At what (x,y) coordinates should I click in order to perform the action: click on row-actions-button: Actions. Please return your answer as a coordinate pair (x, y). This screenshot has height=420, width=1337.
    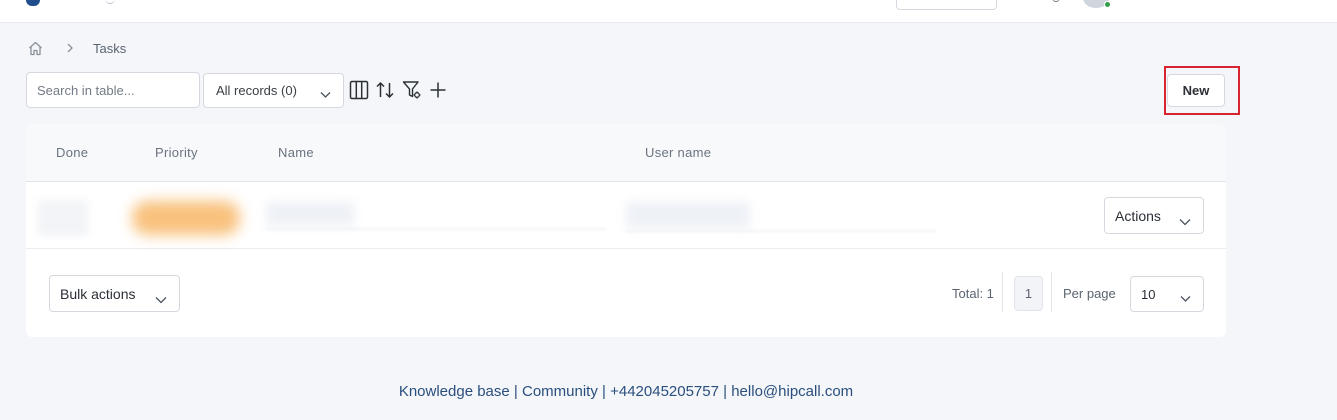
    Looking at the image, I should click on (1154, 215).